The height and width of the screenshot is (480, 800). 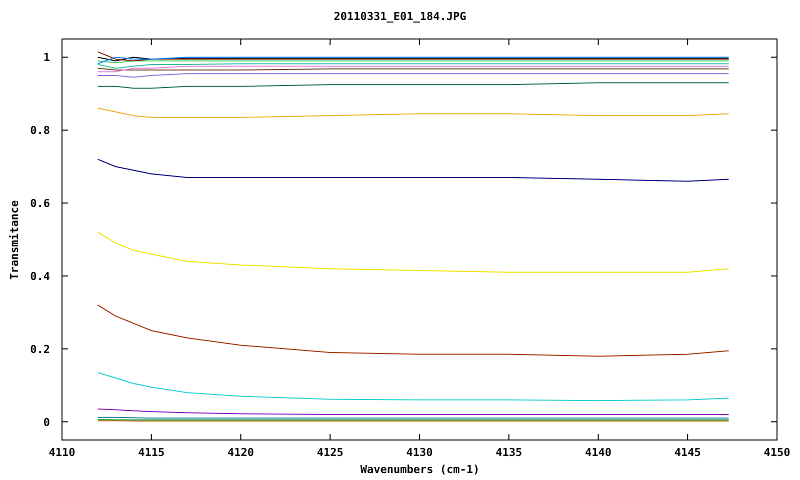 What do you see at coordinates (509, 452) in the screenshot?
I see `axis-tick-label: 4135` at bounding box center [509, 452].